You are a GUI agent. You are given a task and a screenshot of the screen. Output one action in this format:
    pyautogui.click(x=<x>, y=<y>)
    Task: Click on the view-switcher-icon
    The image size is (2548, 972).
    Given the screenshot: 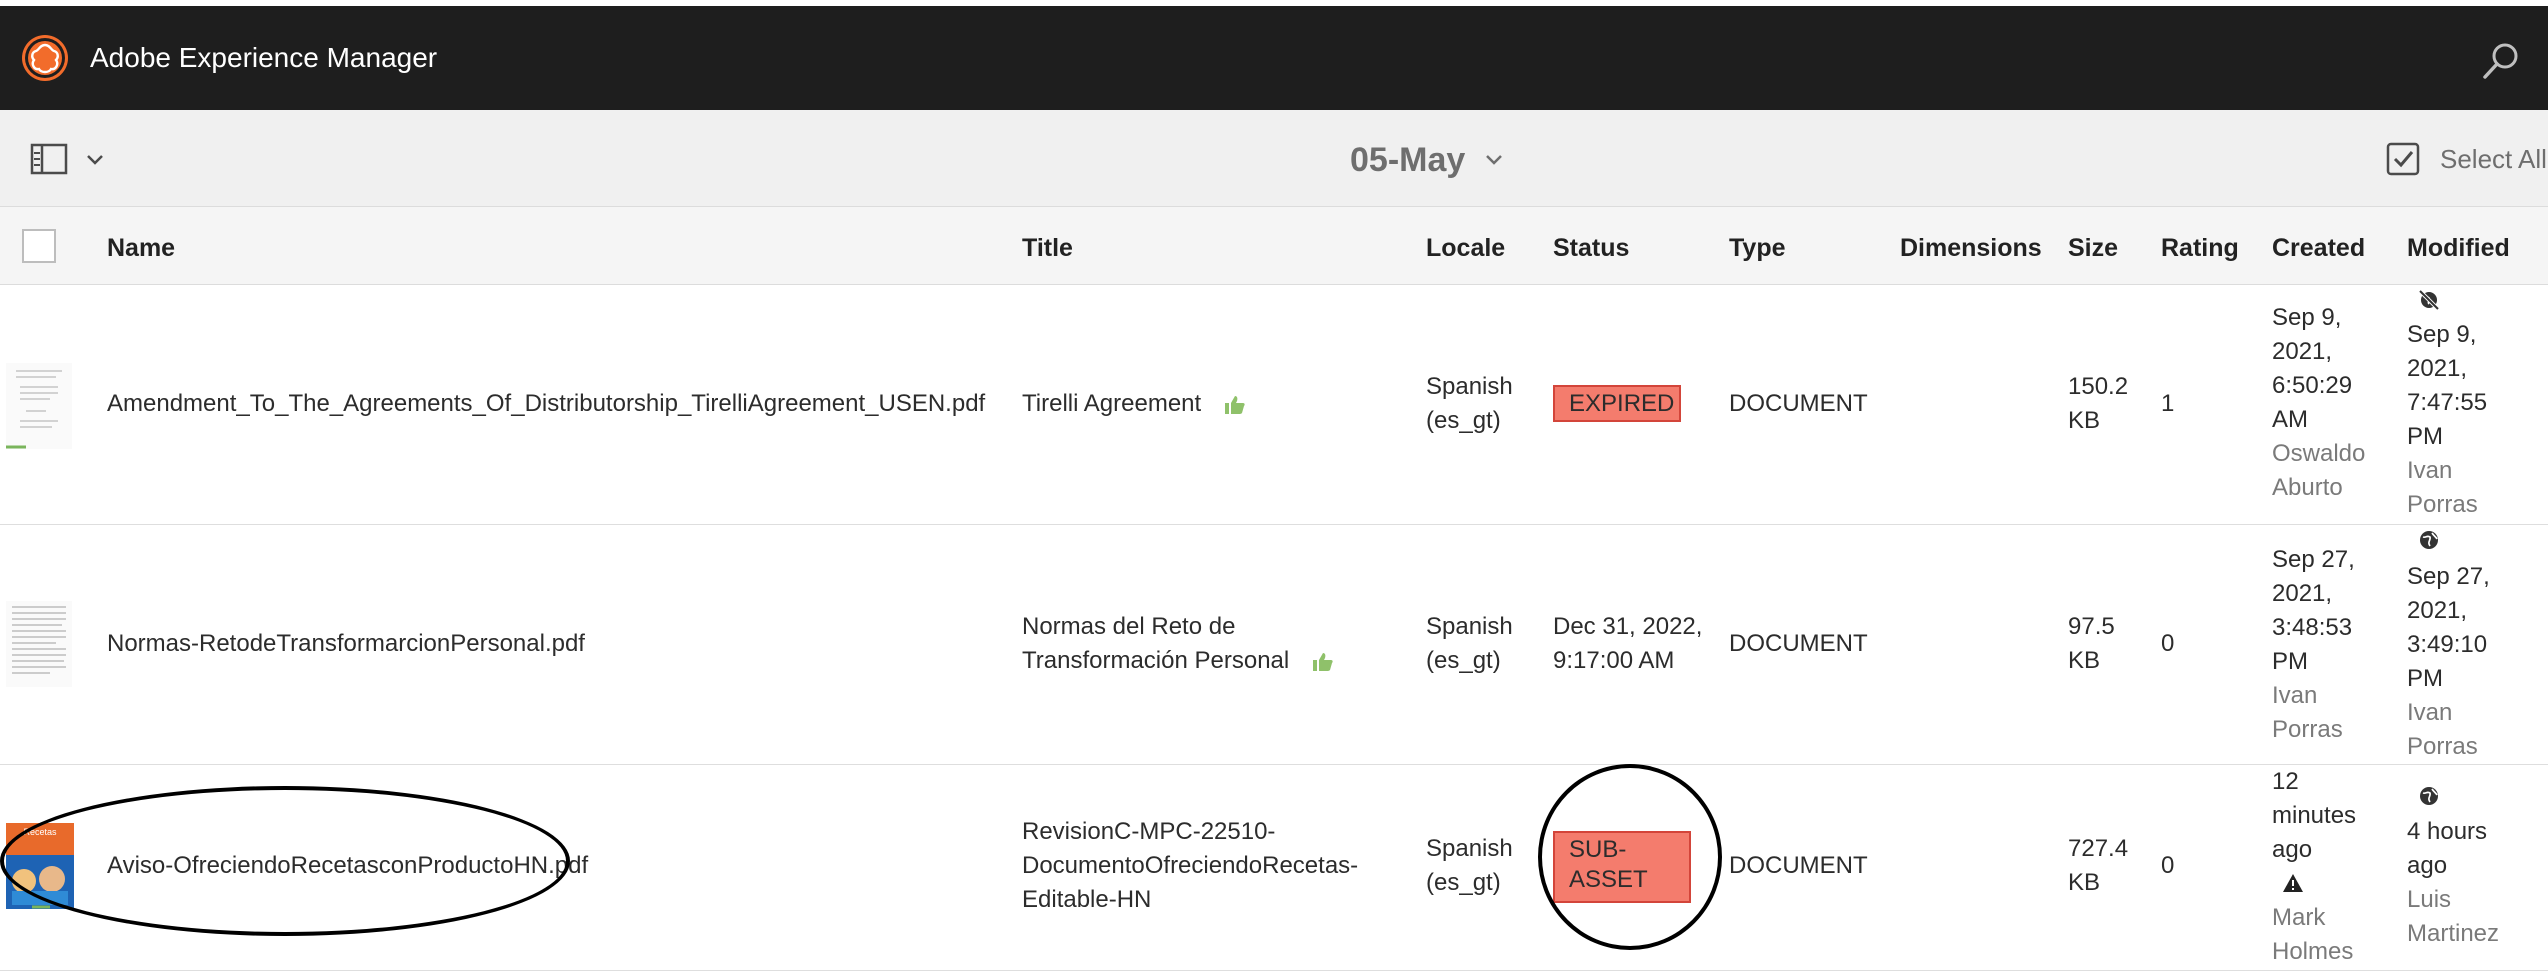 What is the action you would take?
    pyautogui.click(x=70, y=160)
    